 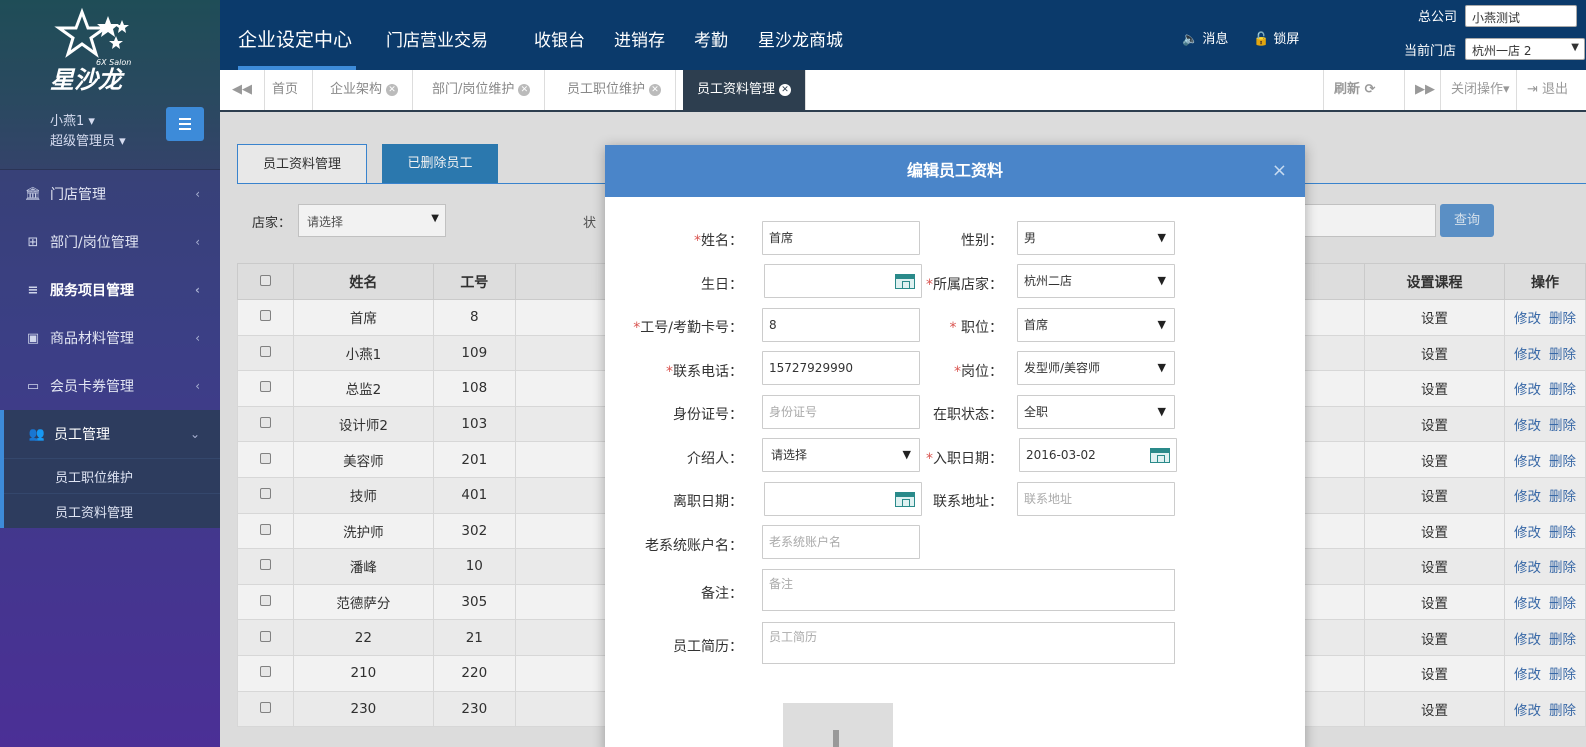 I want to click on idcard-input: 身份证号, so click(x=841, y=412).